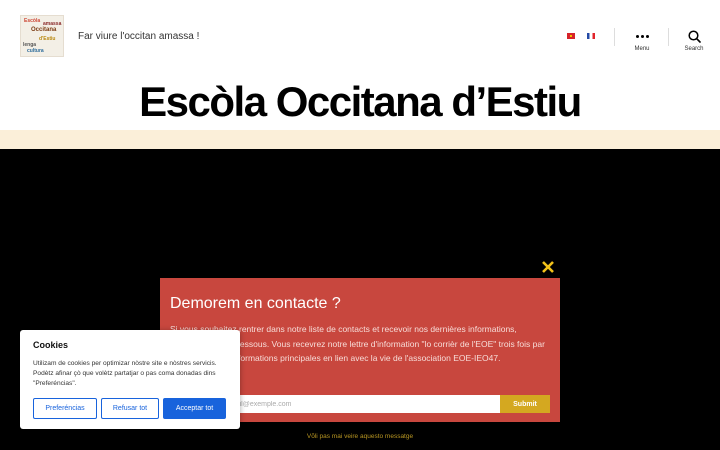  Describe the element at coordinates (130, 408) in the screenshot. I see `refuse-all-button: Refusar tot` at that location.